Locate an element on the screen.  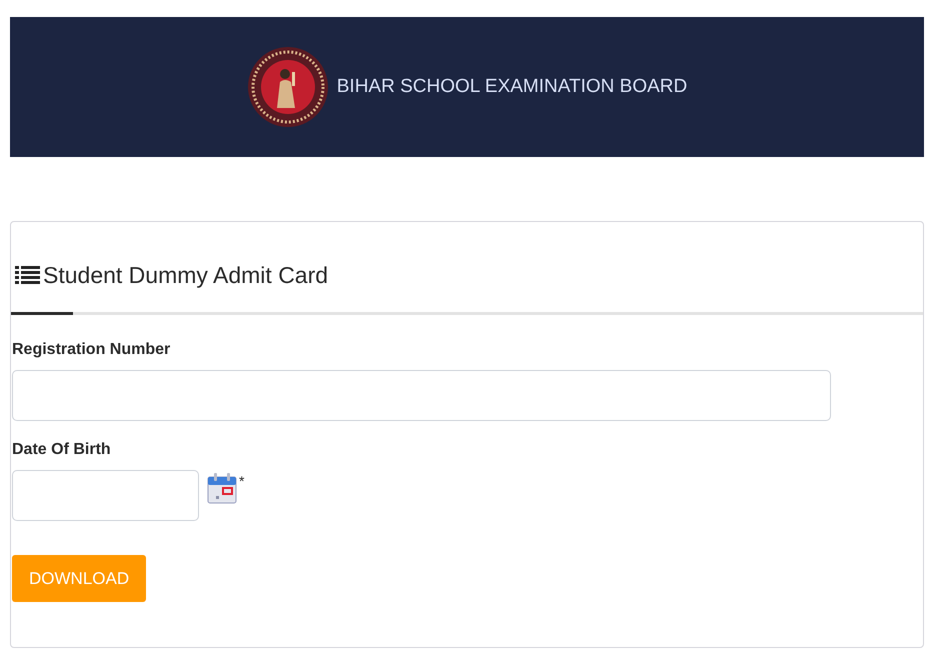
registration-input is located at coordinates (421, 395).